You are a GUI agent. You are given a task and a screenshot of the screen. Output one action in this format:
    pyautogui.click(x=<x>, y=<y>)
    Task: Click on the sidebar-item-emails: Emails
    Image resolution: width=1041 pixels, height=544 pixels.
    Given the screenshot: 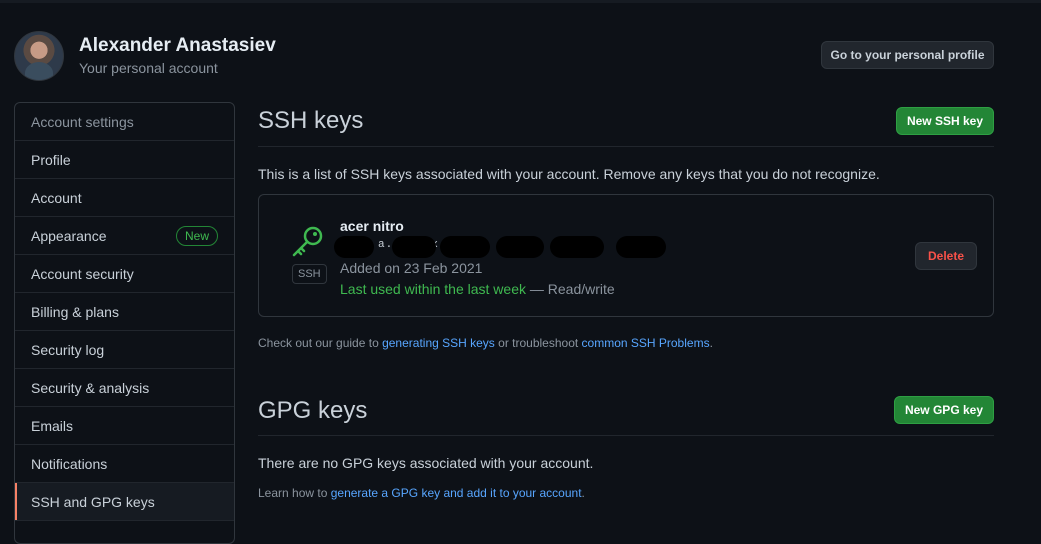 What is the action you would take?
    pyautogui.click(x=124, y=426)
    